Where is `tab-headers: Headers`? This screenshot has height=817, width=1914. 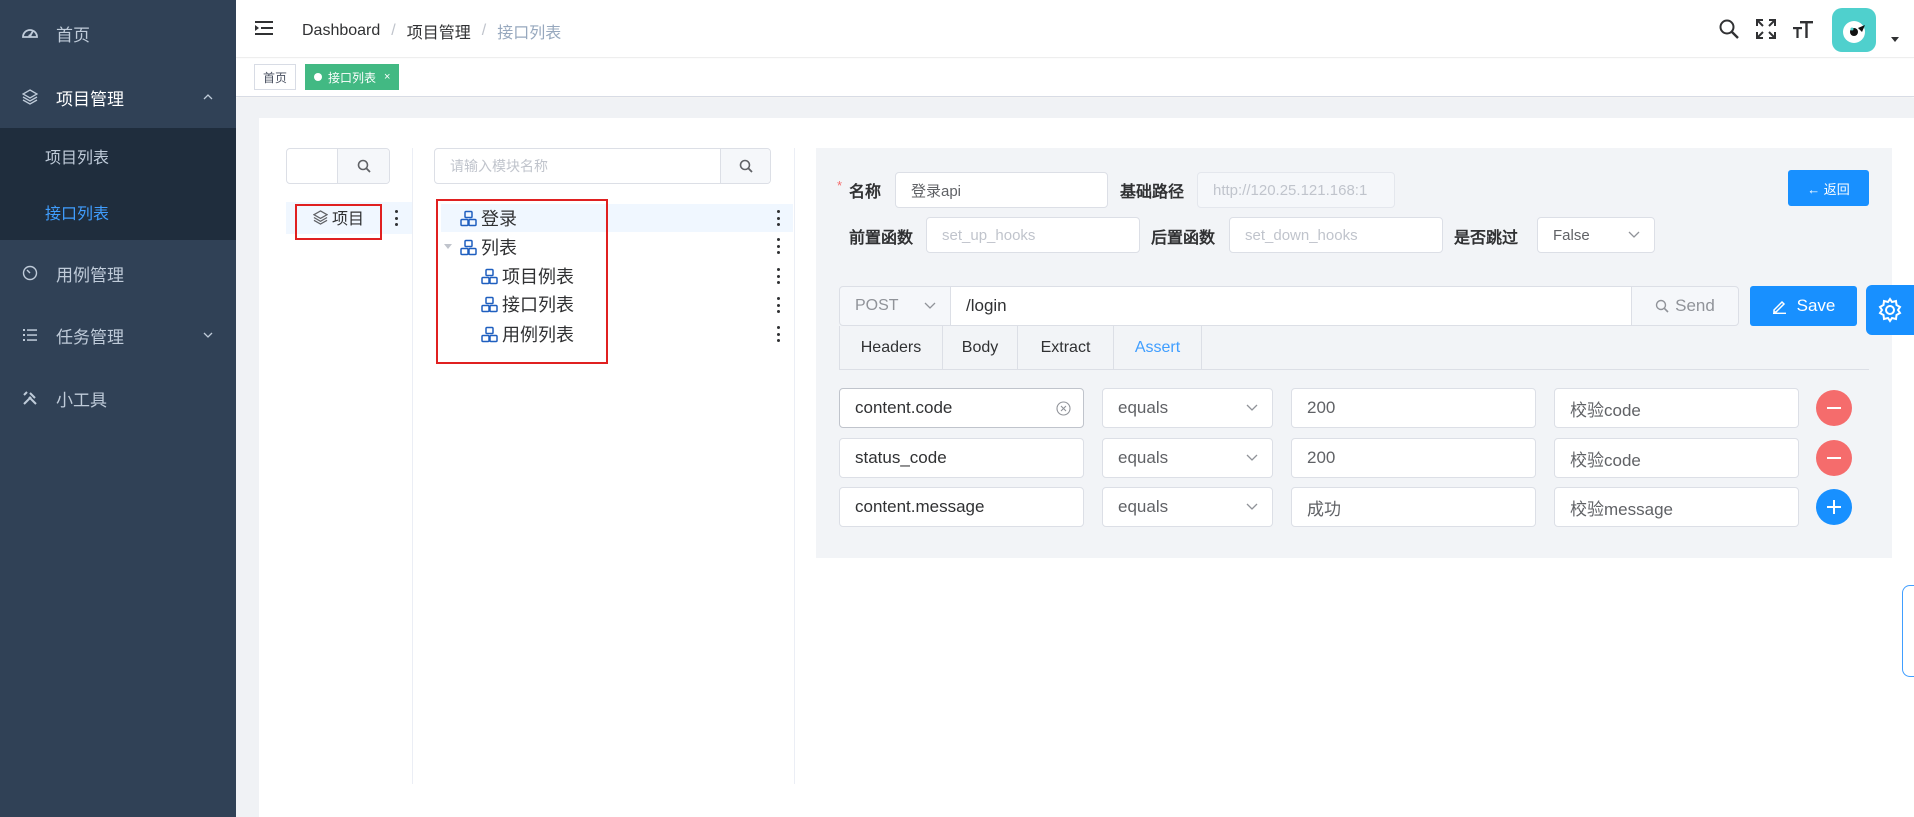
tab-headers: Headers is located at coordinates (891, 347).